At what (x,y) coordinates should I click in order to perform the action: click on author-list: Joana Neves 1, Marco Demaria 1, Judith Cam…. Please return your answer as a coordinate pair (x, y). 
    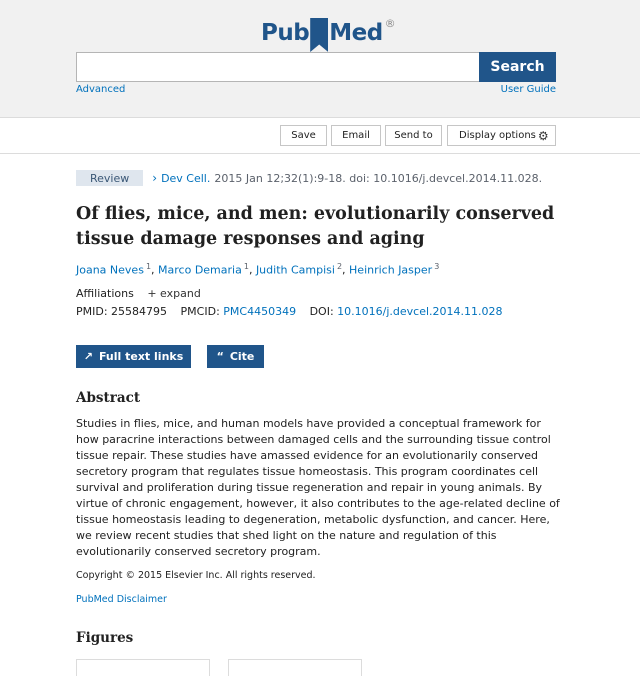
    Looking at the image, I should click on (258, 269).